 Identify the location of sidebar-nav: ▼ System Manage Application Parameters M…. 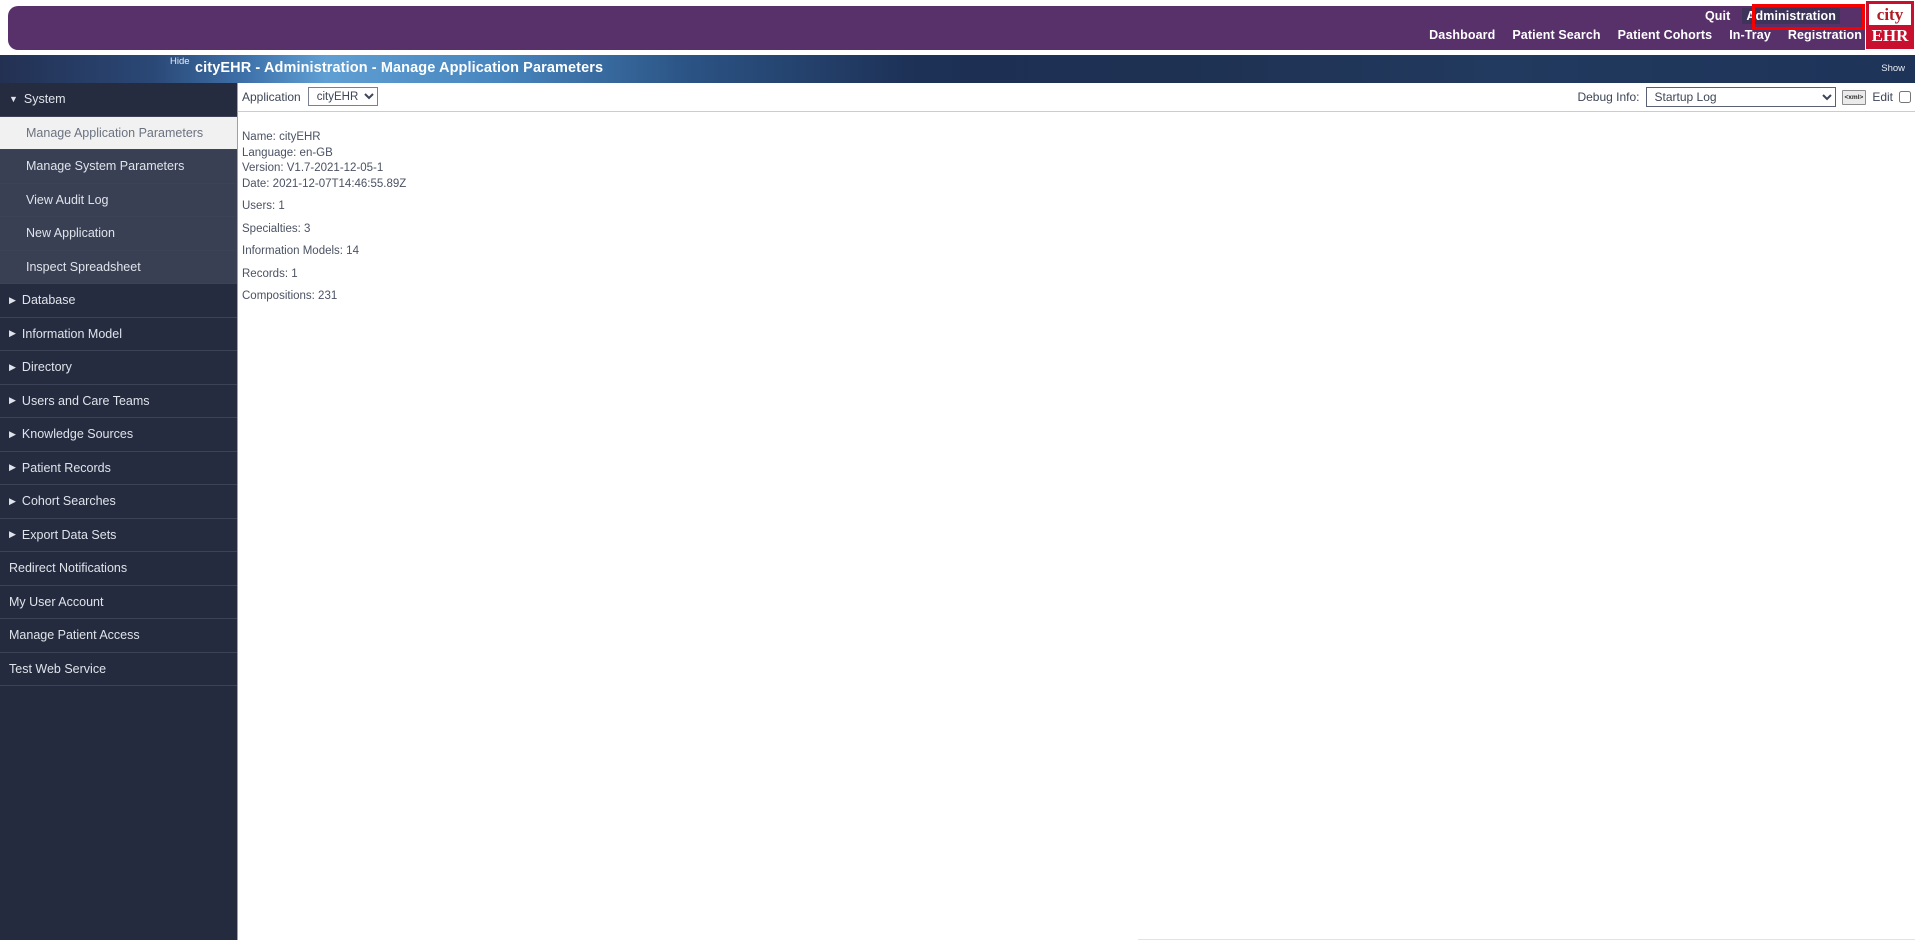
(119, 511).